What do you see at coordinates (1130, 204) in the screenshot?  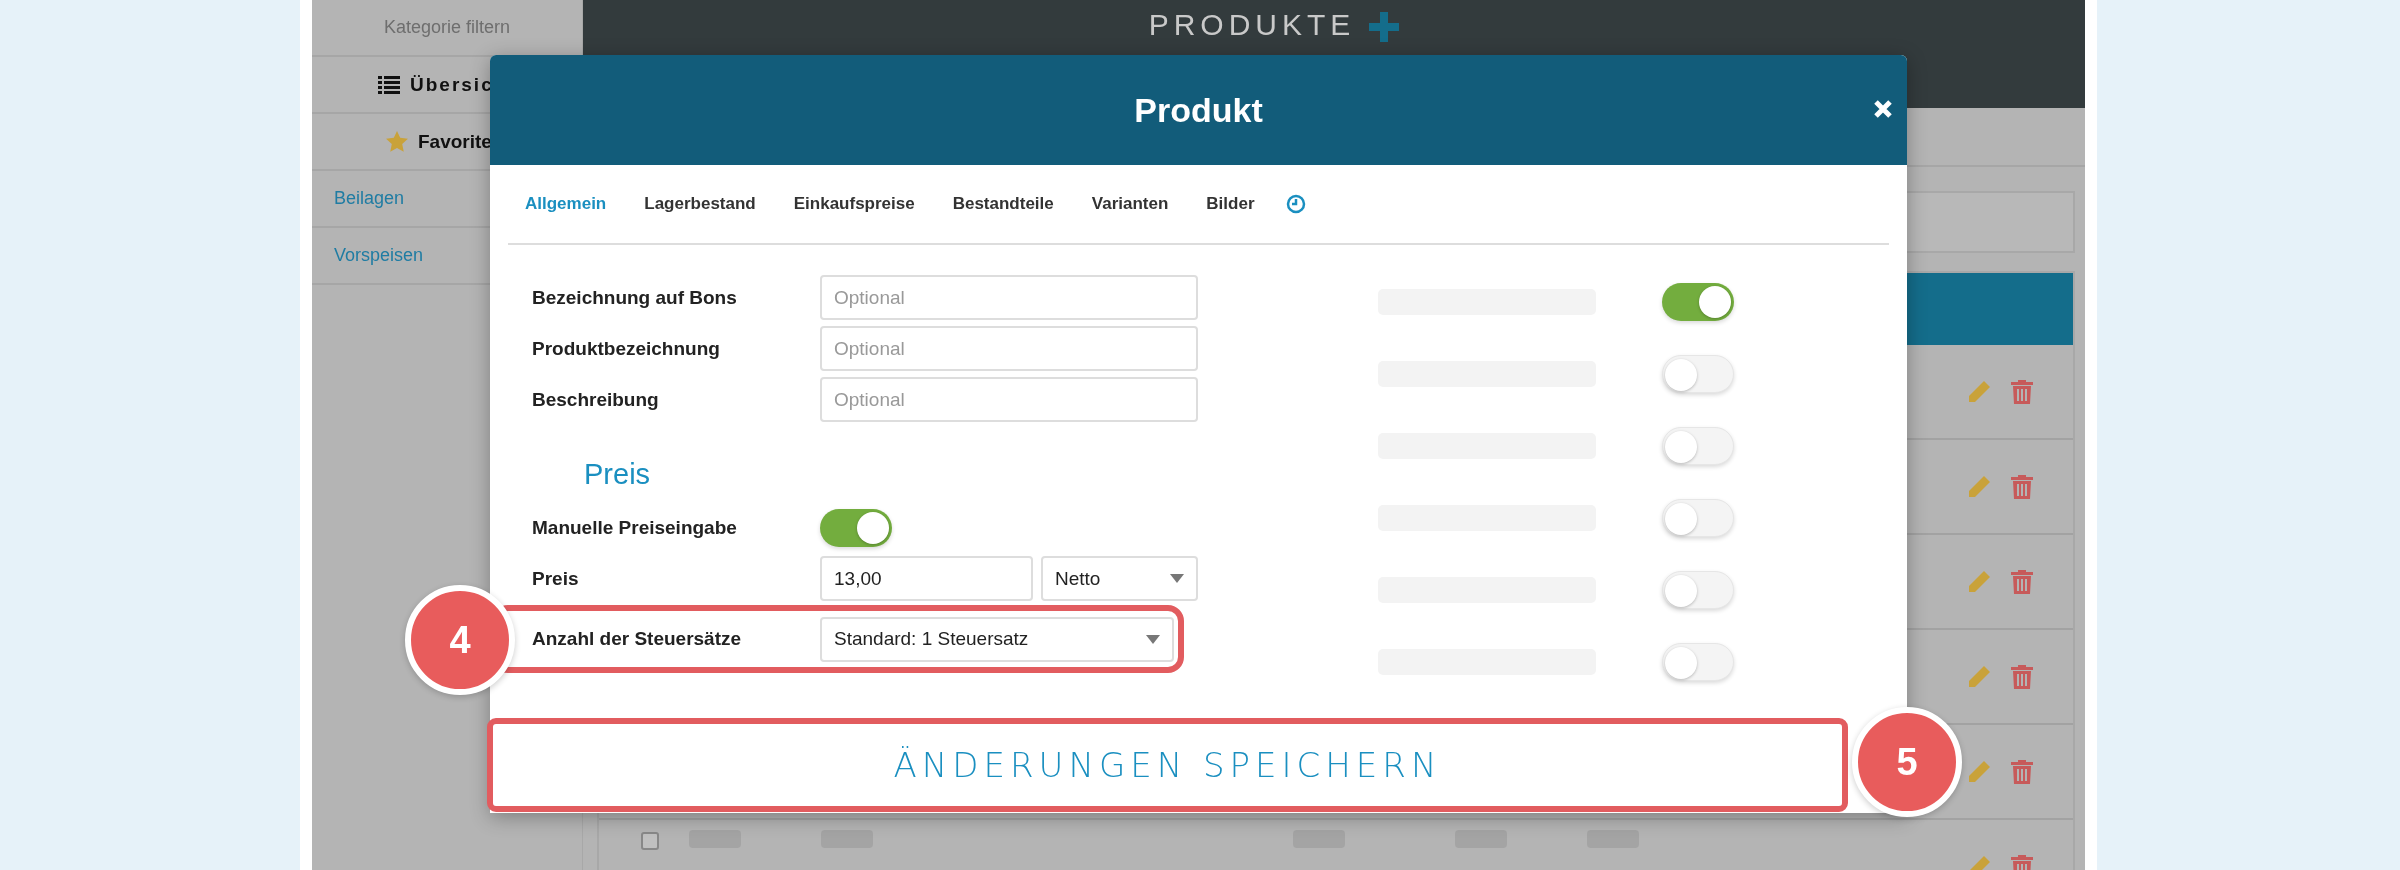 I see `tab: Varianten` at bounding box center [1130, 204].